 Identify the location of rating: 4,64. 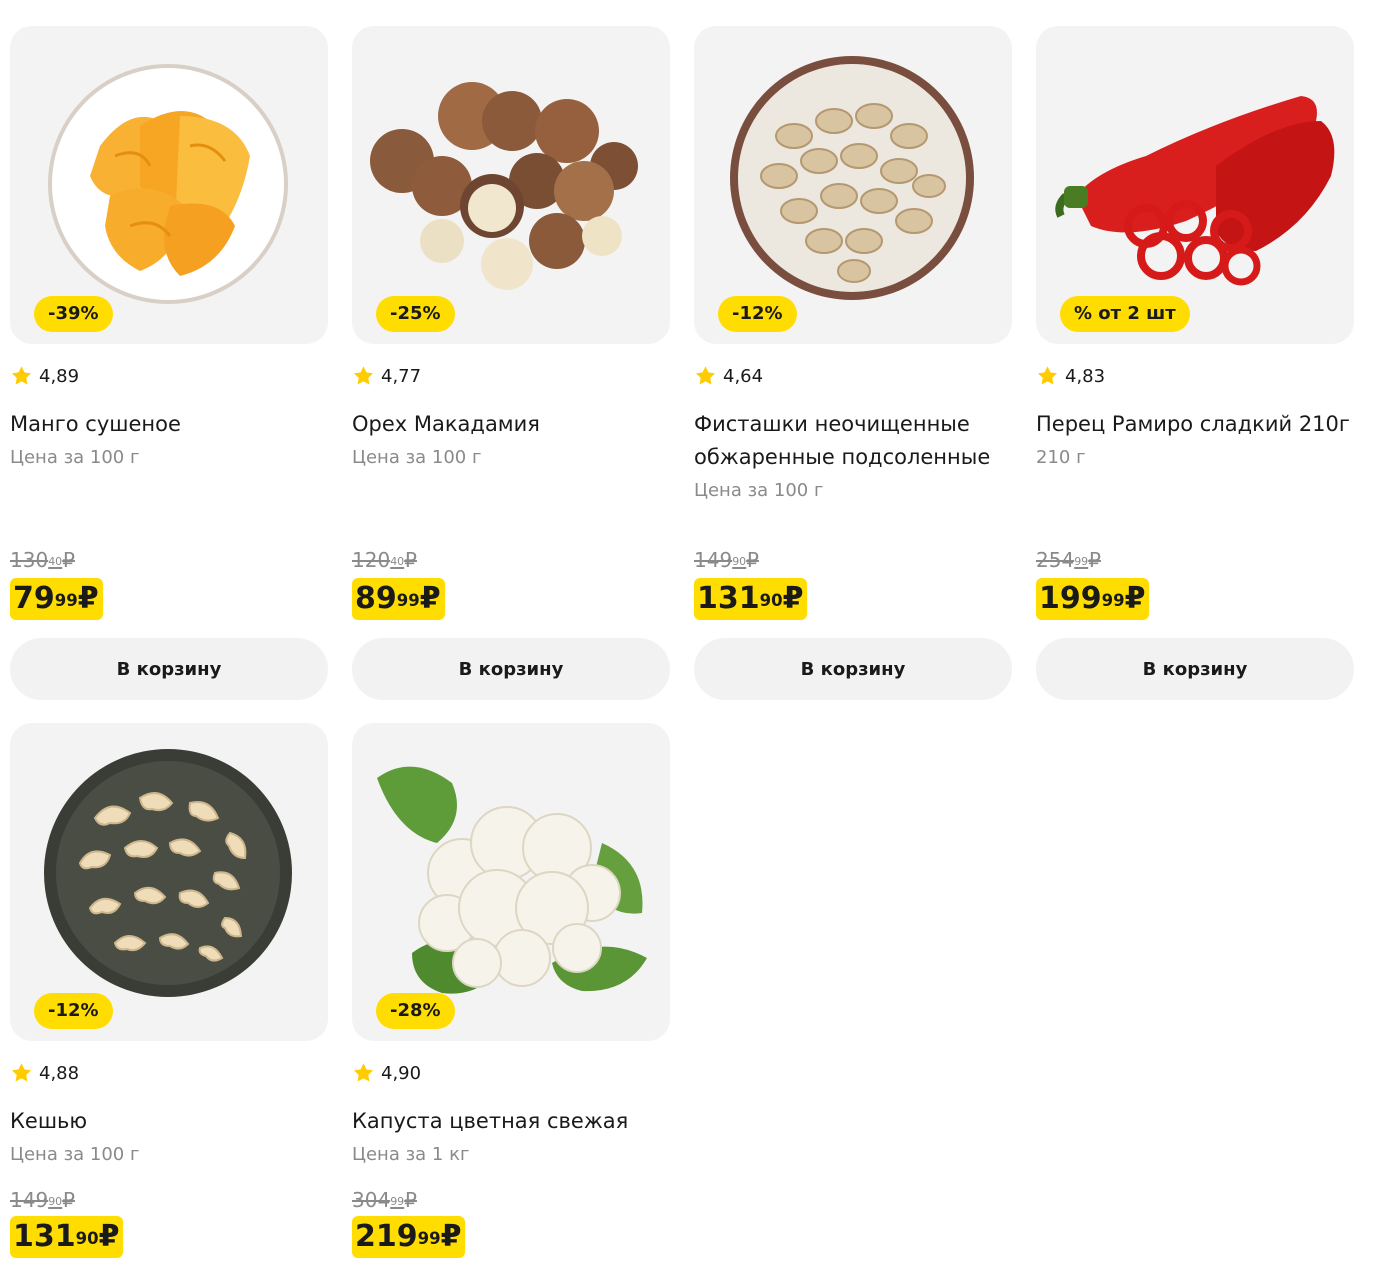
(728, 376).